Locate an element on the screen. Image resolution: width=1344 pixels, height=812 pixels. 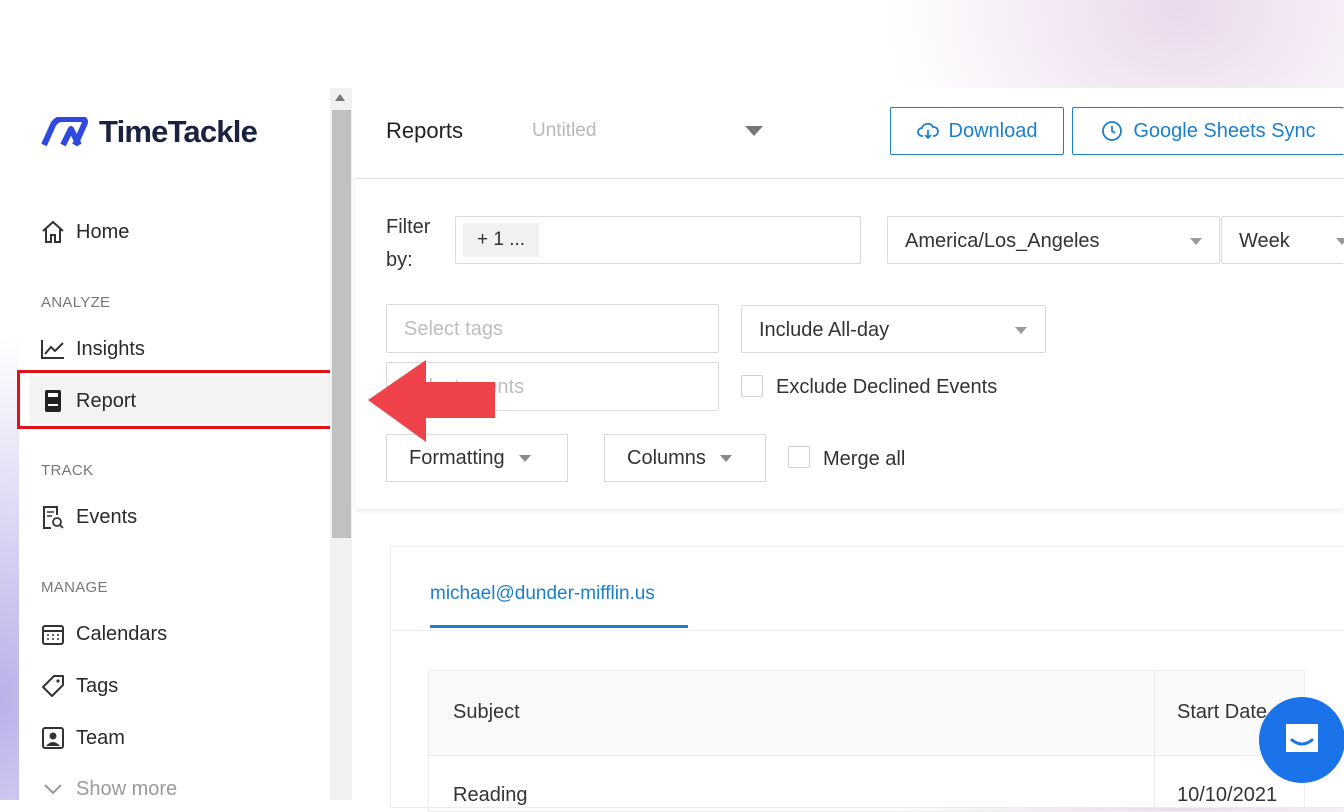
chevron-down-icon is located at coordinates (53, 789).